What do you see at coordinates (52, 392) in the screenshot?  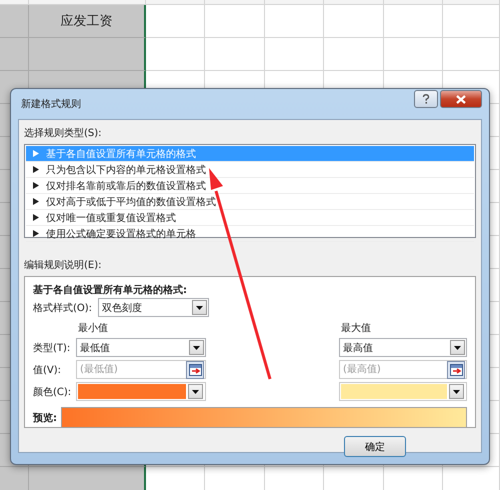 I see `field-label: 颜色(C):` at bounding box center [52, 392].